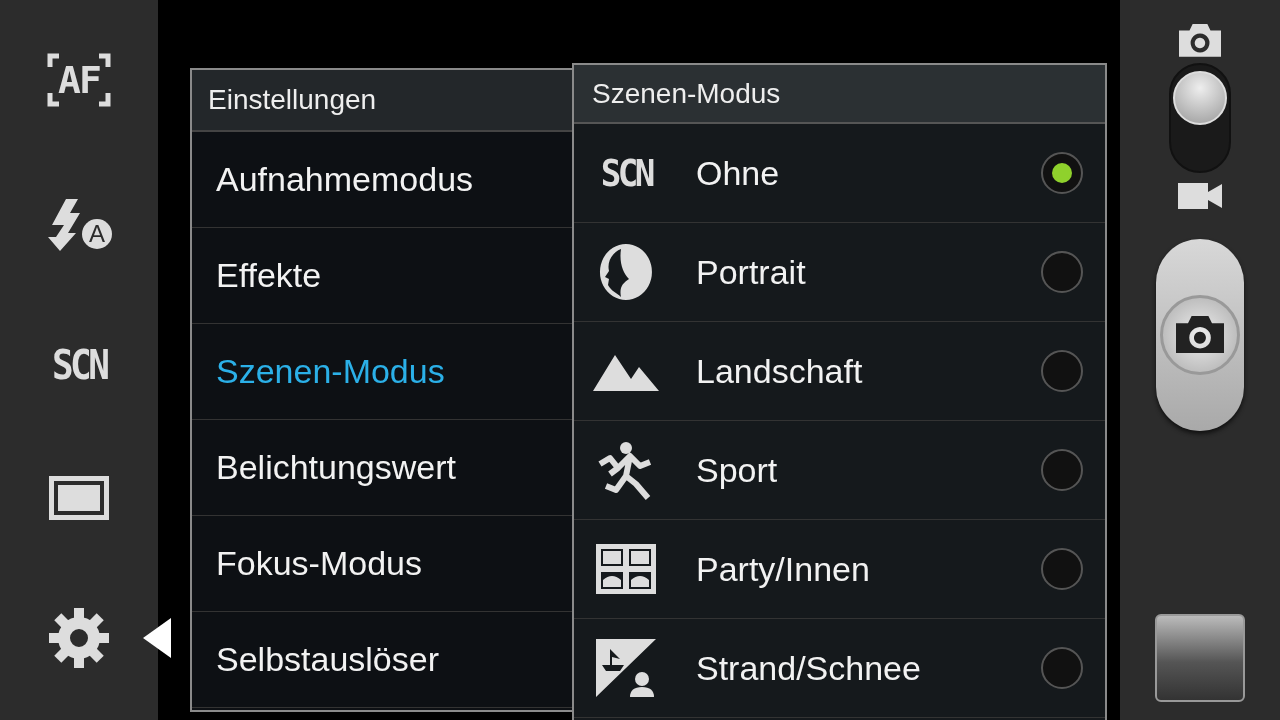 The width and height of the screenshot is (1280, 720). I want to click on settings-button, so click(79, 638).